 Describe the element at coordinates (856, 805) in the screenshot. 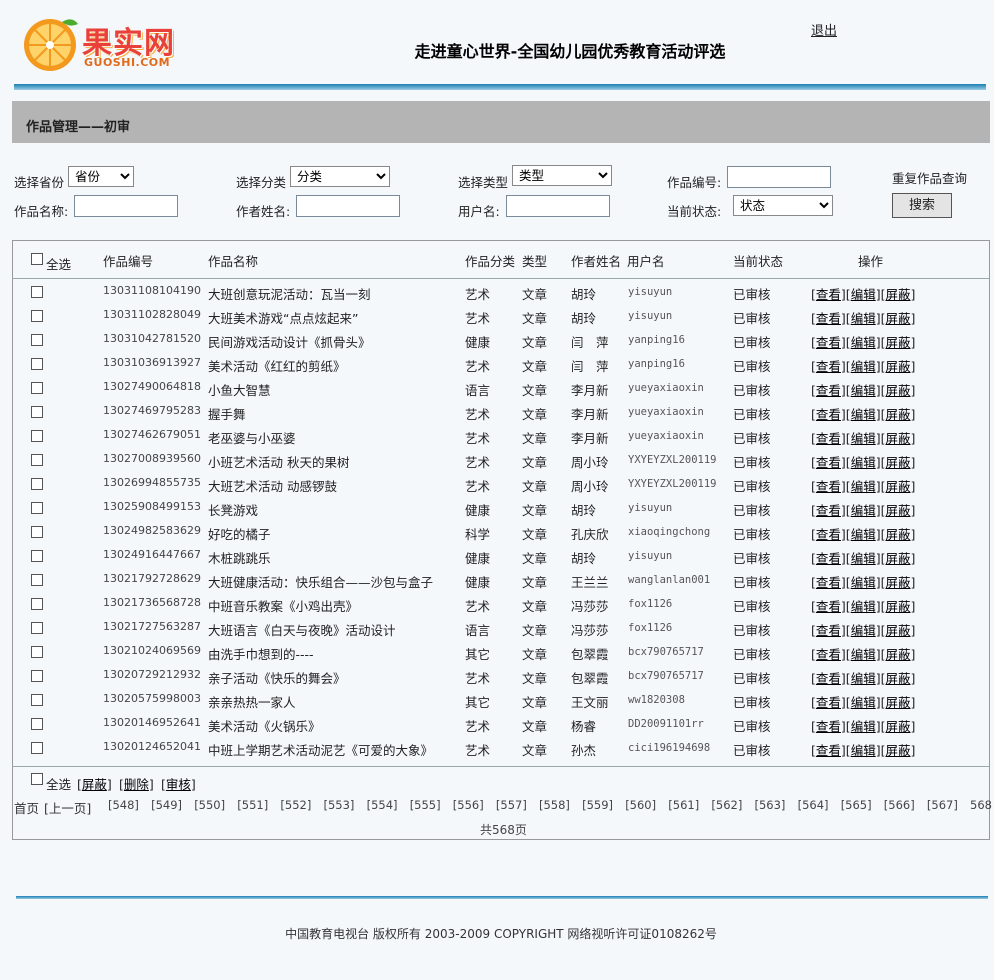

I see `pager-page-link: [565]` at that location.